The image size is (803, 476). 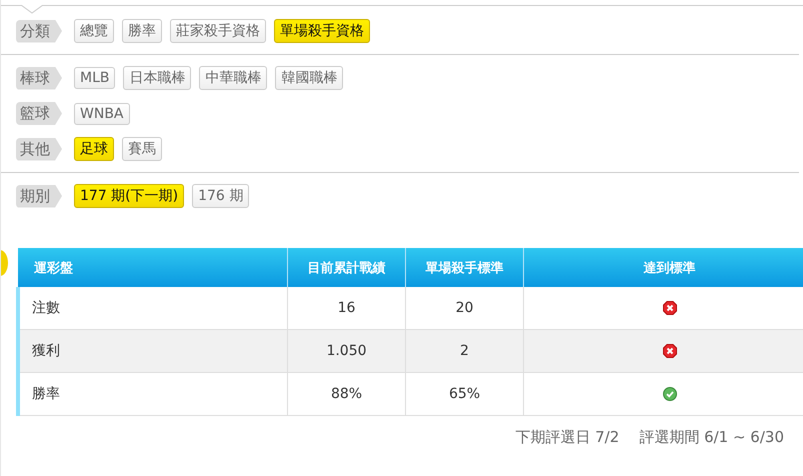 I want to click on filter-label: 分類, so click(x=39, y=31).